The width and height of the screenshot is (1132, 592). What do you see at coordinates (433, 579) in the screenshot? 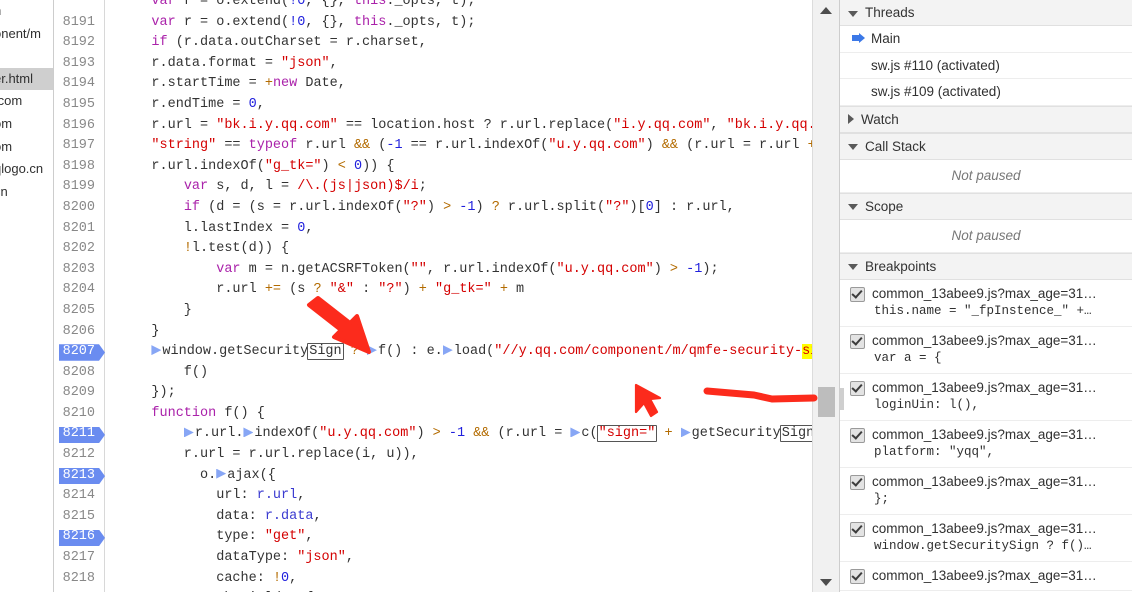
I see `code-line: 8218 cache: !0,` at bounding box center [433, 579].